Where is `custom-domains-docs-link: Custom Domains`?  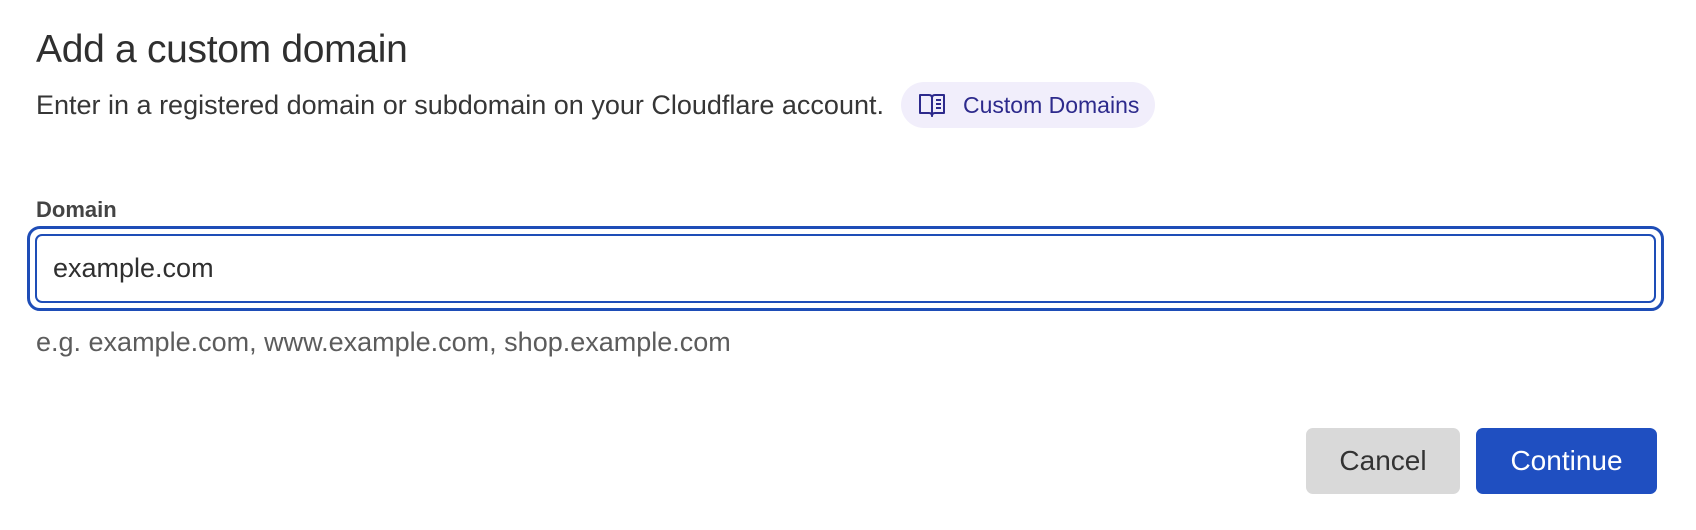 custom-domains-docs-link: Custom Domains is located at coordinates (1028, 105).